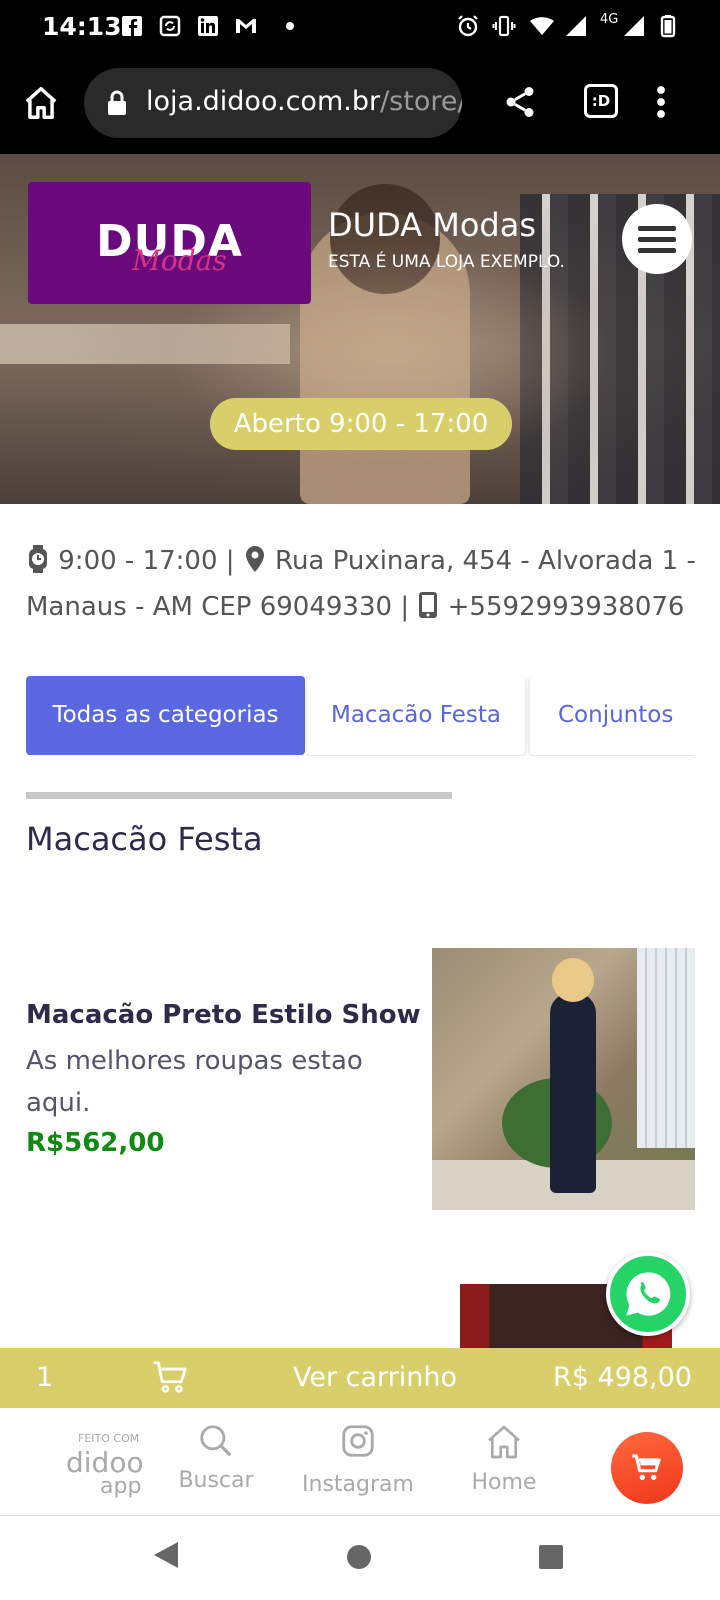 The image size is (720, 1600). Describe the element at coordinates (634, 26) in the screenshot. I see `signal-4g-icon` at that location.